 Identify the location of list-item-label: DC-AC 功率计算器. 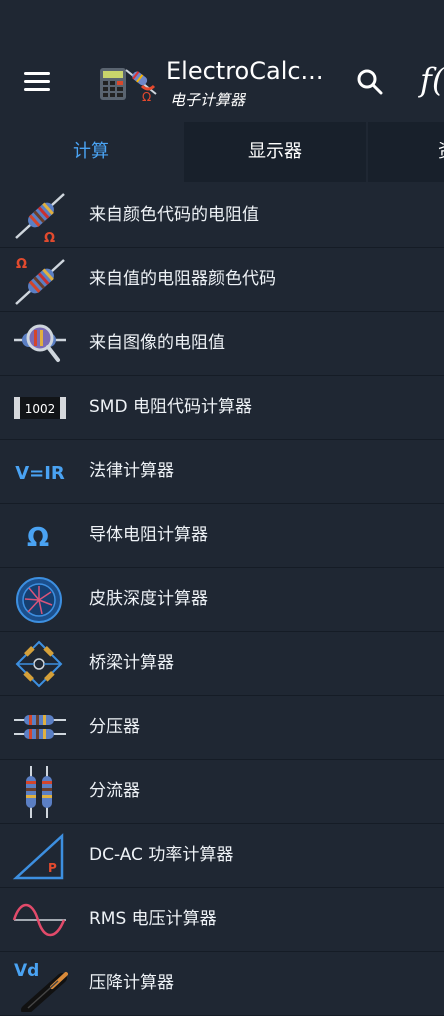
(161, 855).